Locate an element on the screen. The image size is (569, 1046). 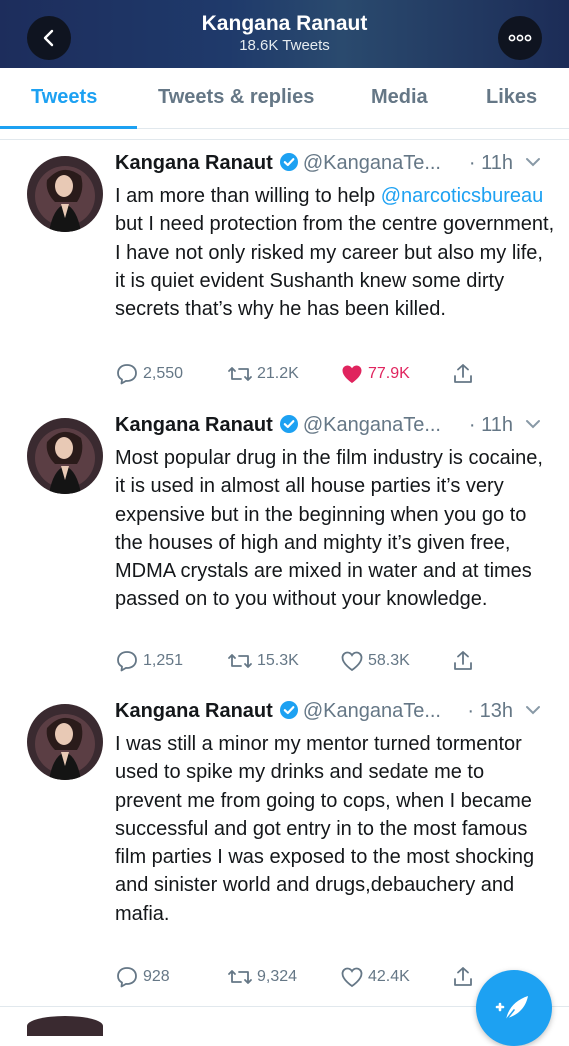
compose-tweet-icon is located at coordinates (511, 1008).